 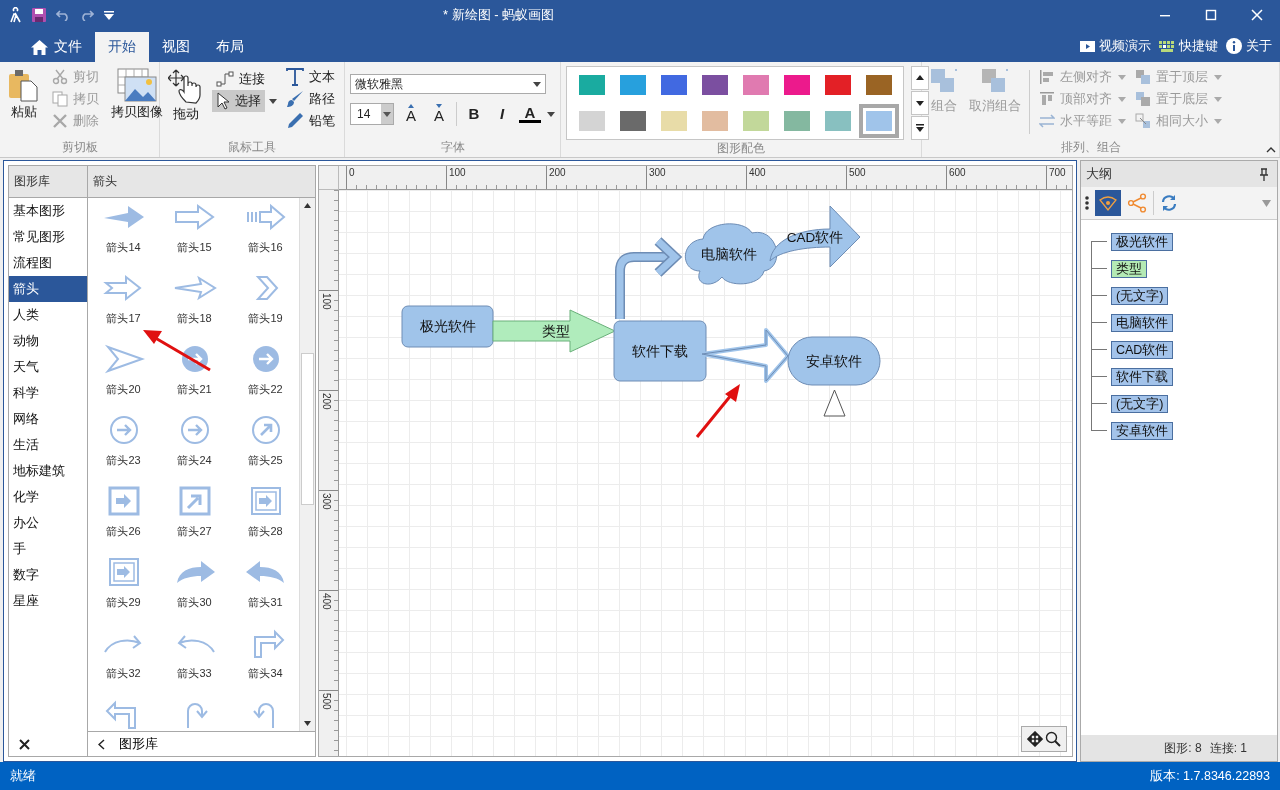 What do you see at coordinates (24, 744) in the screenshot?
I see `close-icon` at bounding box center [24, 744].